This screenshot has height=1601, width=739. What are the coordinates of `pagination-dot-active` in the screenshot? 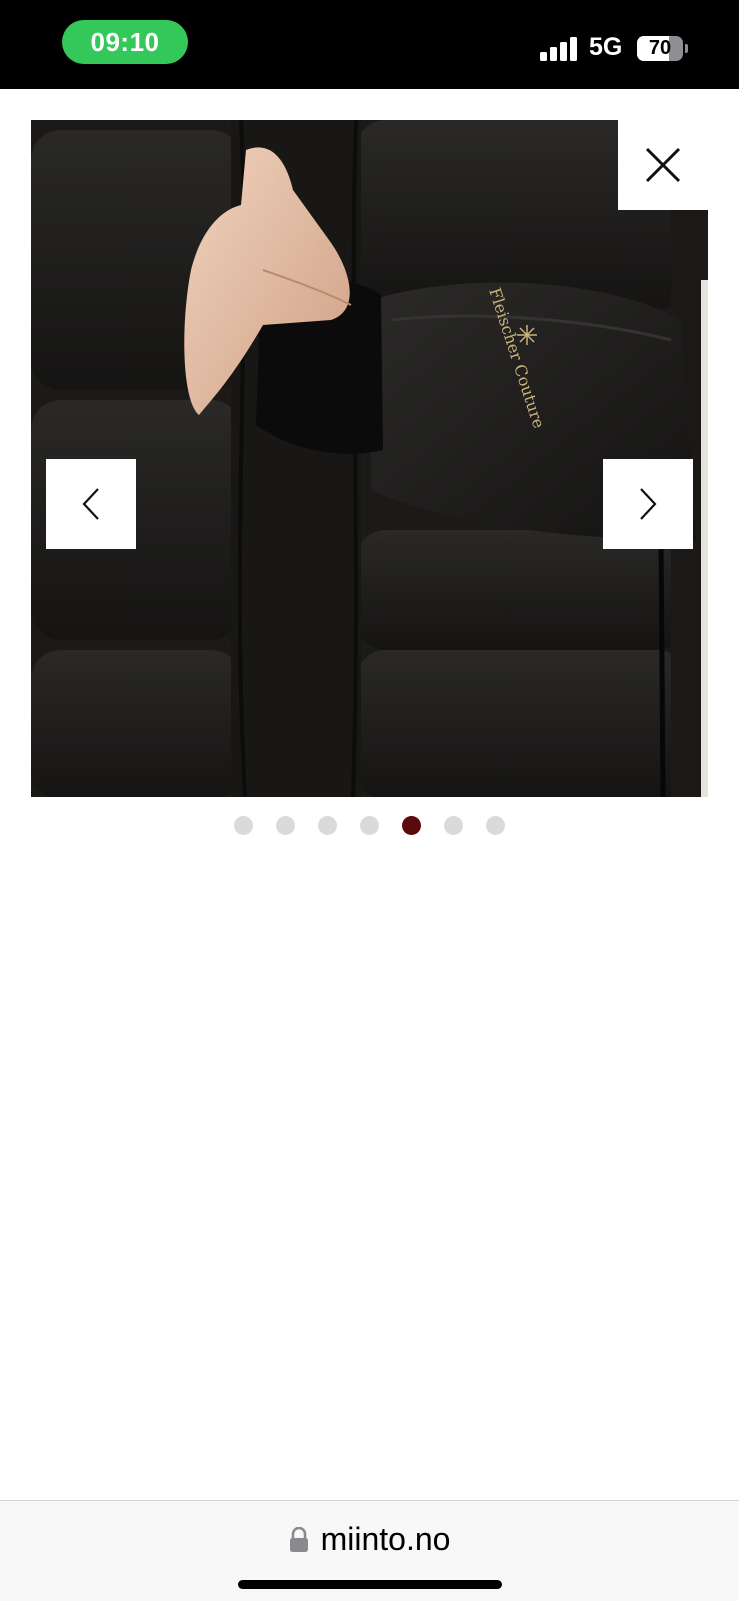 It's located at (411, 825).